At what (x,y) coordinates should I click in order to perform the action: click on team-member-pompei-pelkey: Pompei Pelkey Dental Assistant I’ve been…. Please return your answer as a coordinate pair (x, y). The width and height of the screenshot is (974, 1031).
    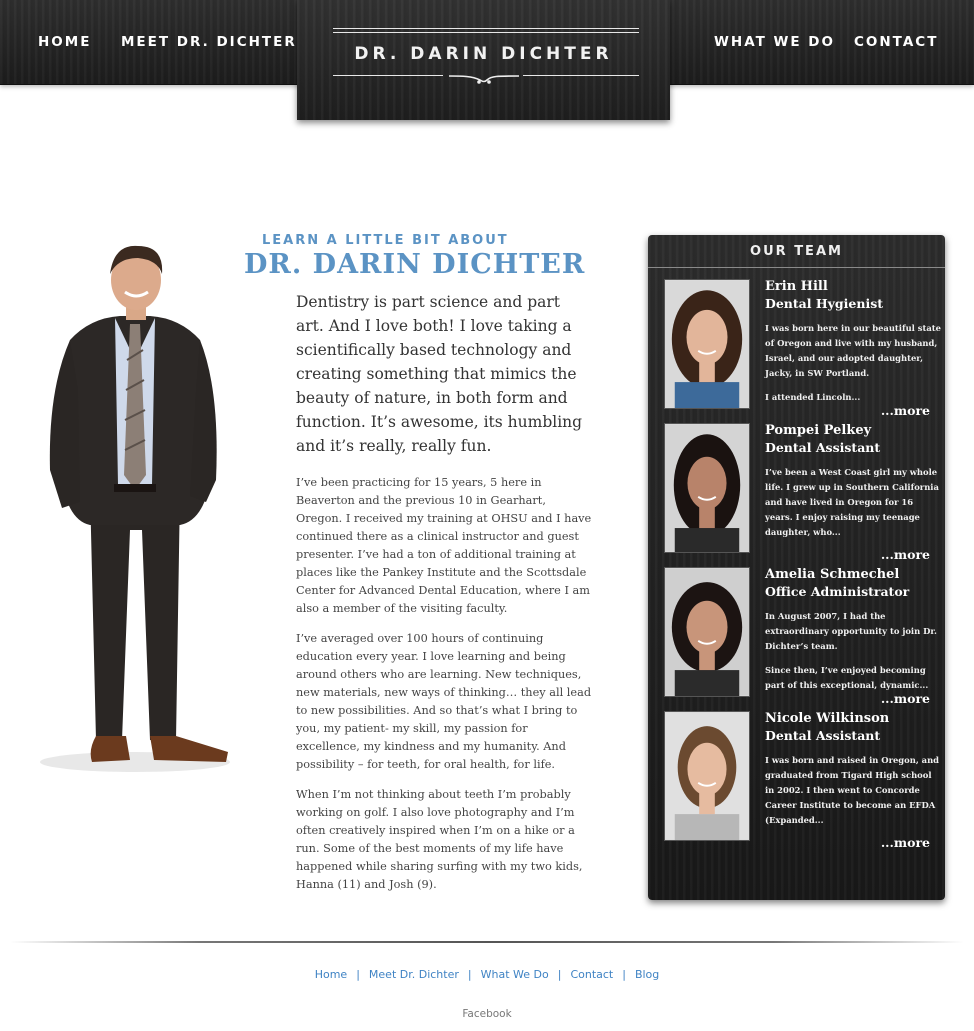
    Looking at the image, I should click on (796, 495).